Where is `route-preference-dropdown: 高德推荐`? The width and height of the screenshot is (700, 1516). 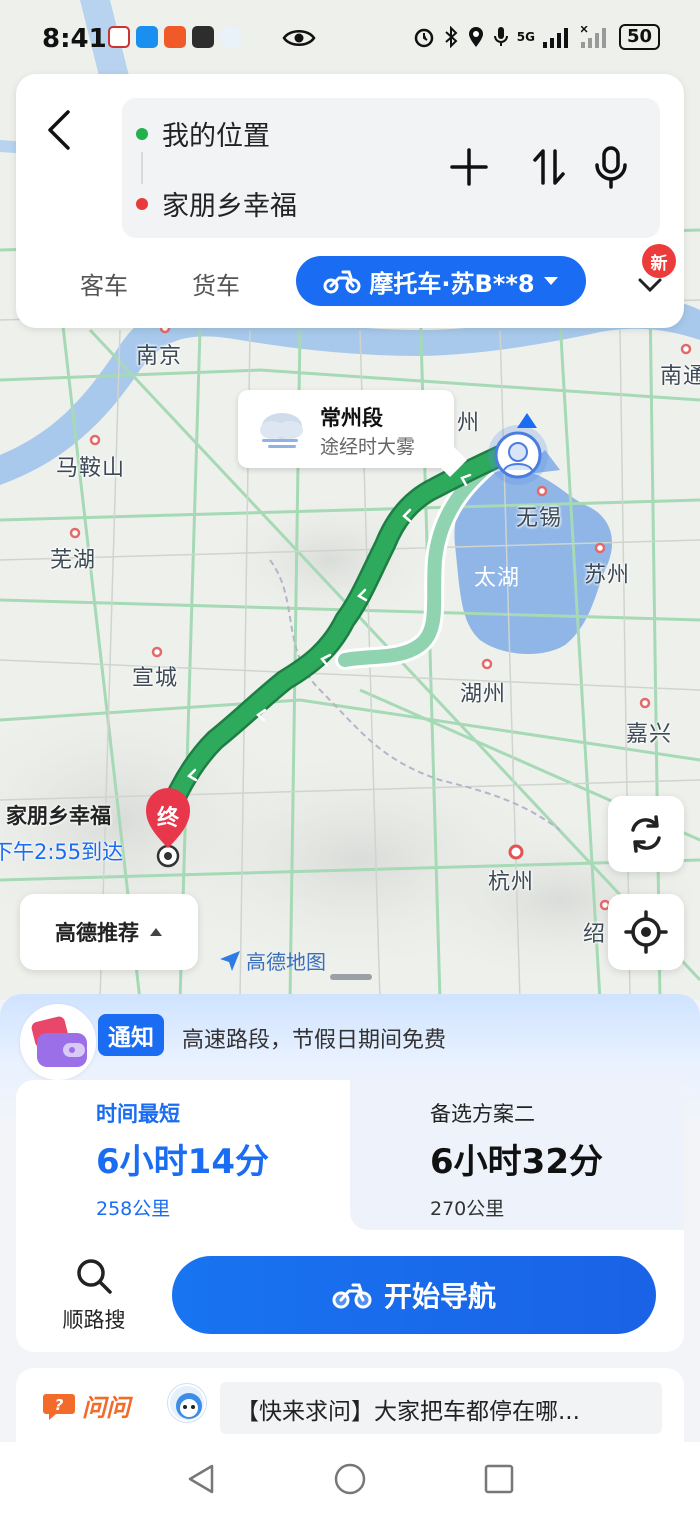
route-preference-dropdown: 高德推荐 is located at coordinates (109, 932).